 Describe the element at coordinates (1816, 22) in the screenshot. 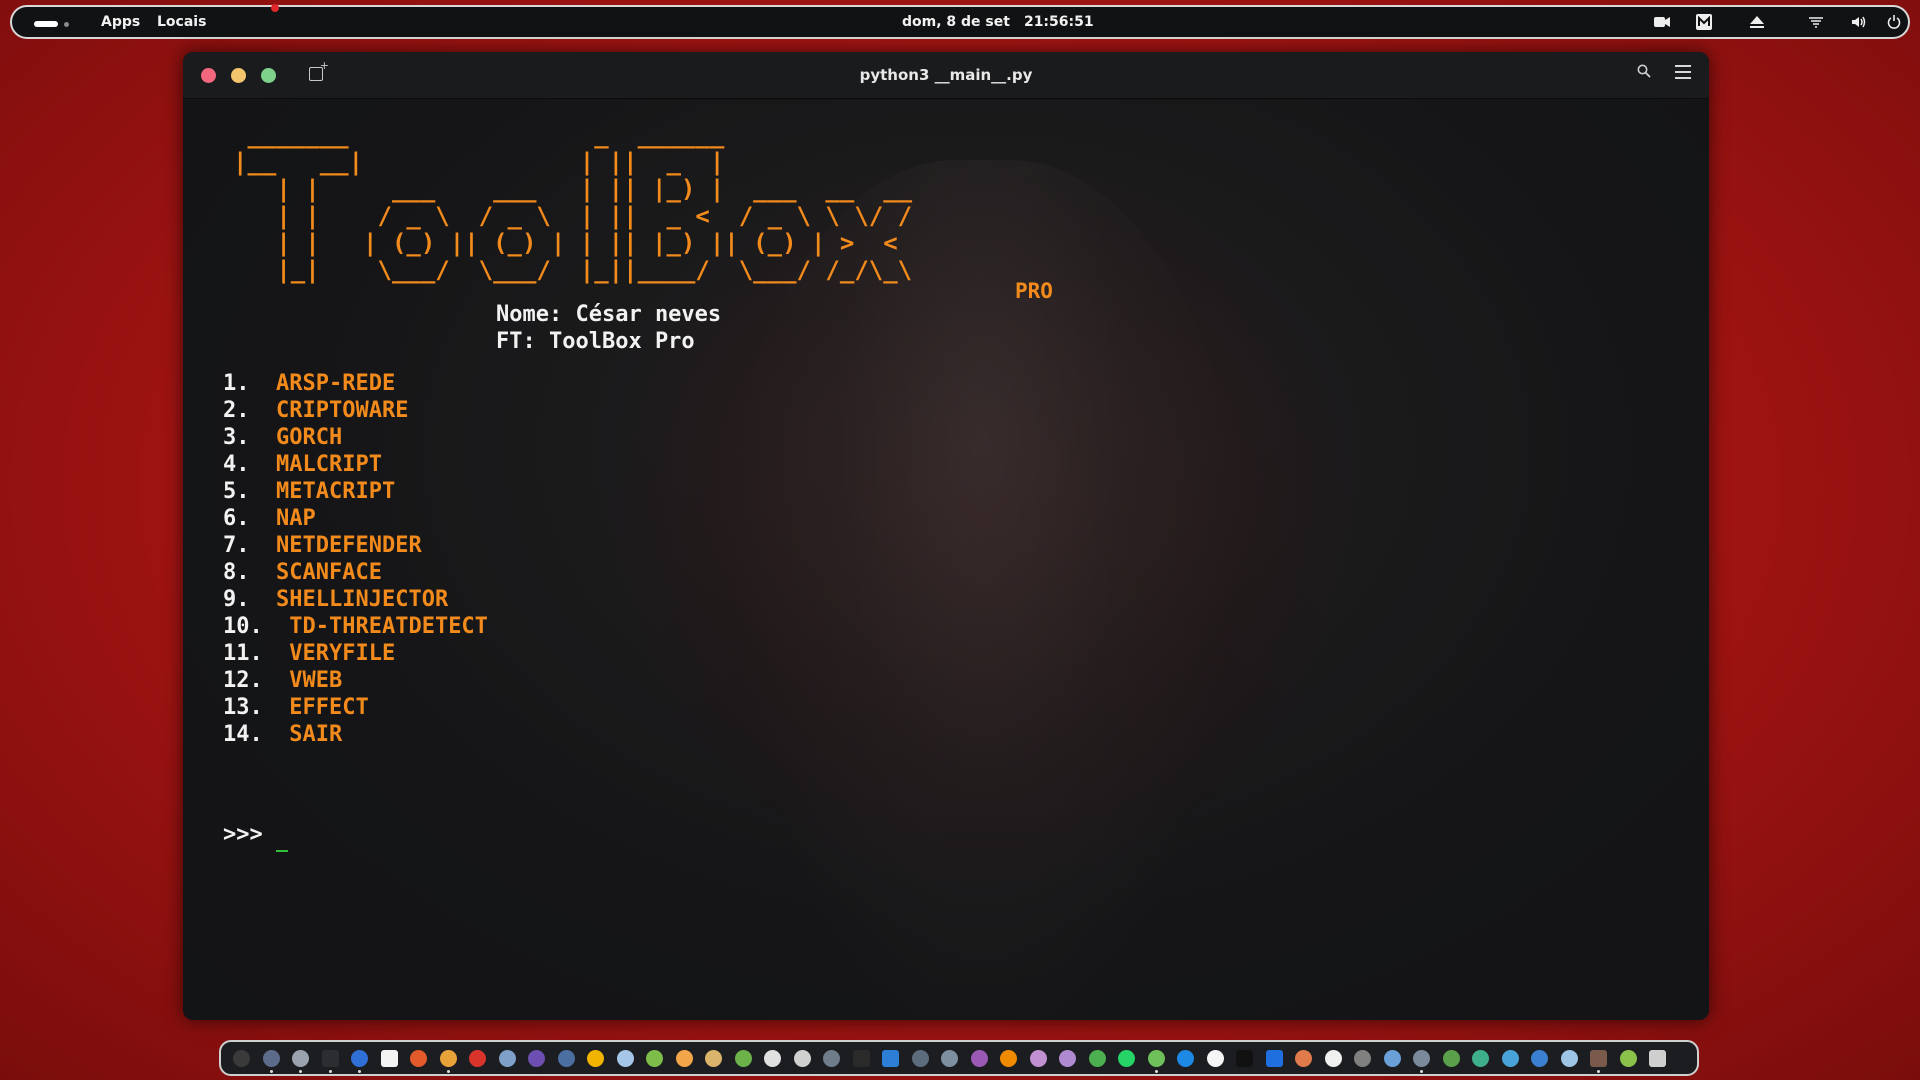

I see `wifi-icon` at that location.